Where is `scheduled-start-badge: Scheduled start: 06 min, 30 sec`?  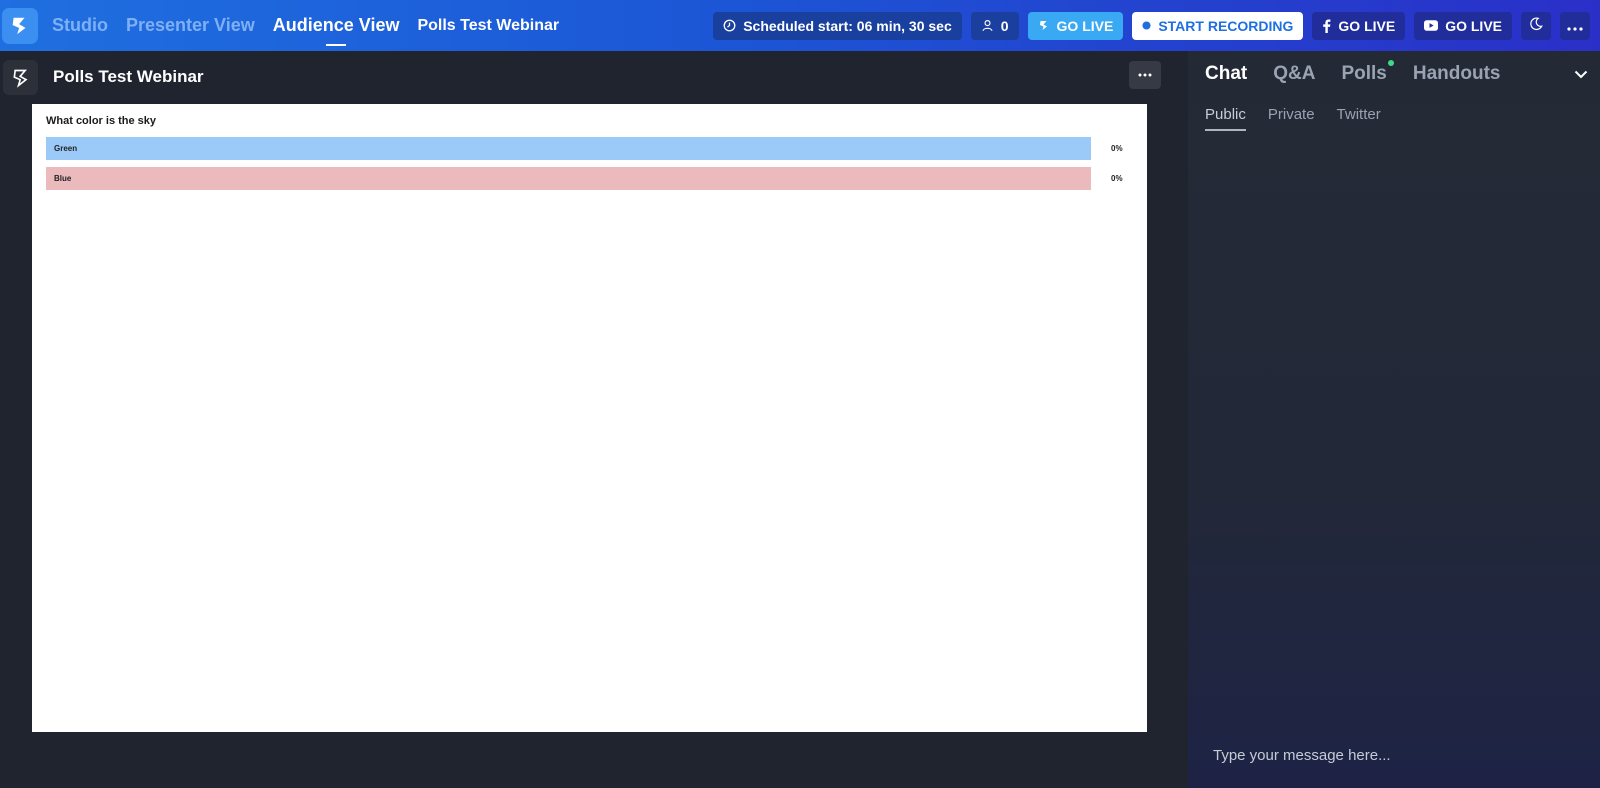 scheduled-start-badge: Scheduled start: 06 min, 30 sec is located at coordinates (837, 25).